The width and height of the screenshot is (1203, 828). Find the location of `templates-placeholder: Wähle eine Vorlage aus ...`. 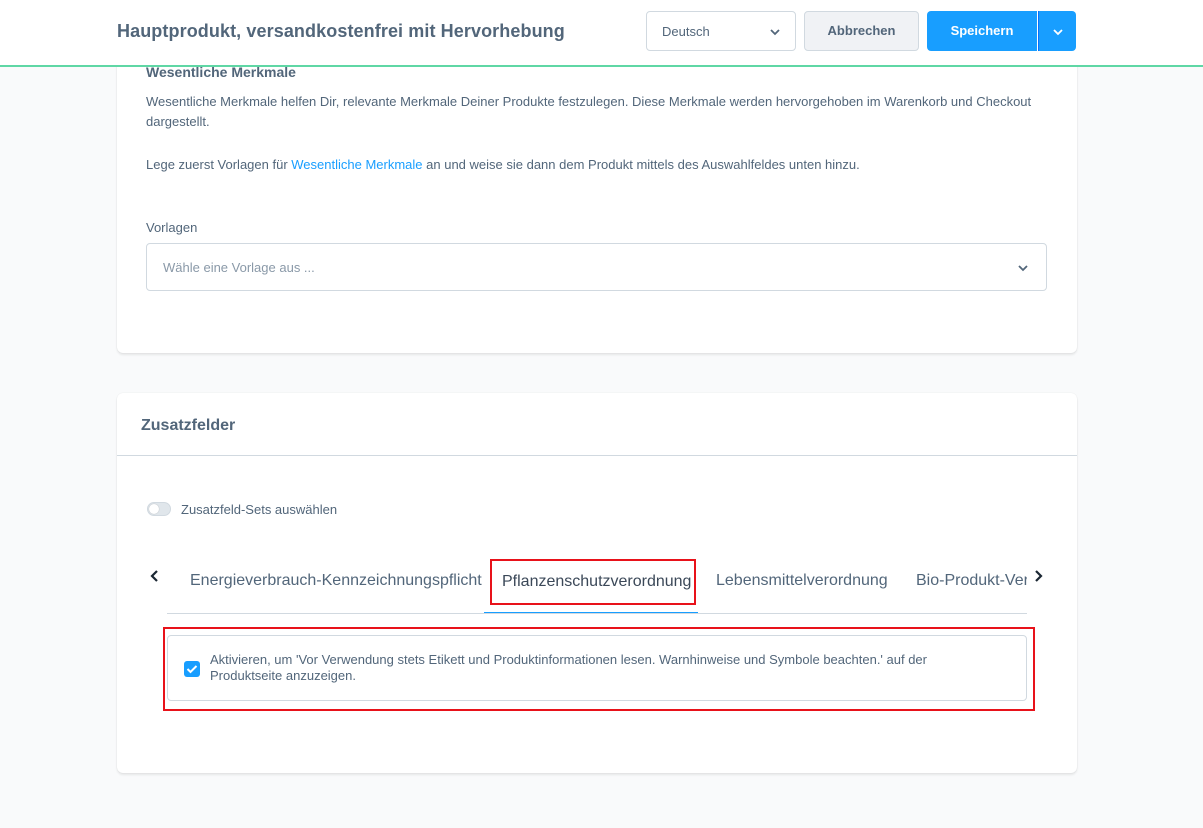

templates-placeholder: Wähle eine Vorlage aus ... is located at coordinates (239, 267).